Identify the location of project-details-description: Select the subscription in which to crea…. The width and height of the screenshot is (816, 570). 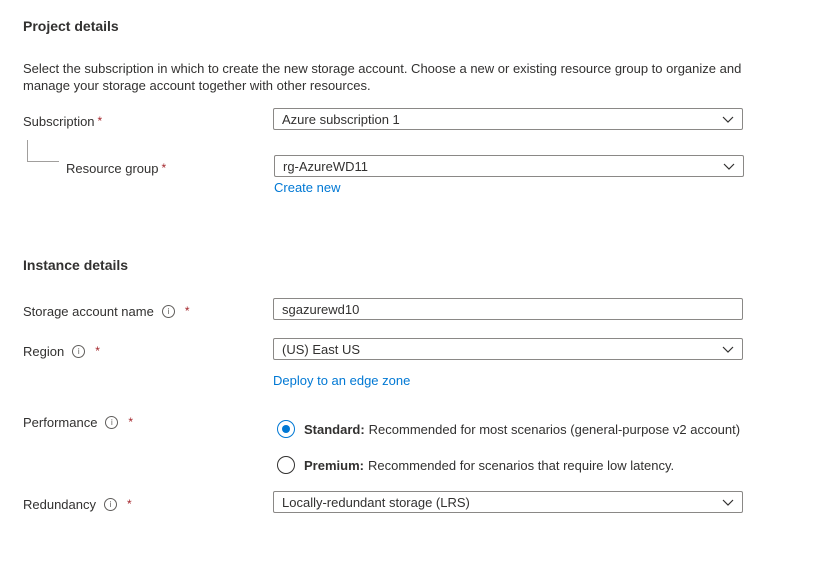
(382, 77).